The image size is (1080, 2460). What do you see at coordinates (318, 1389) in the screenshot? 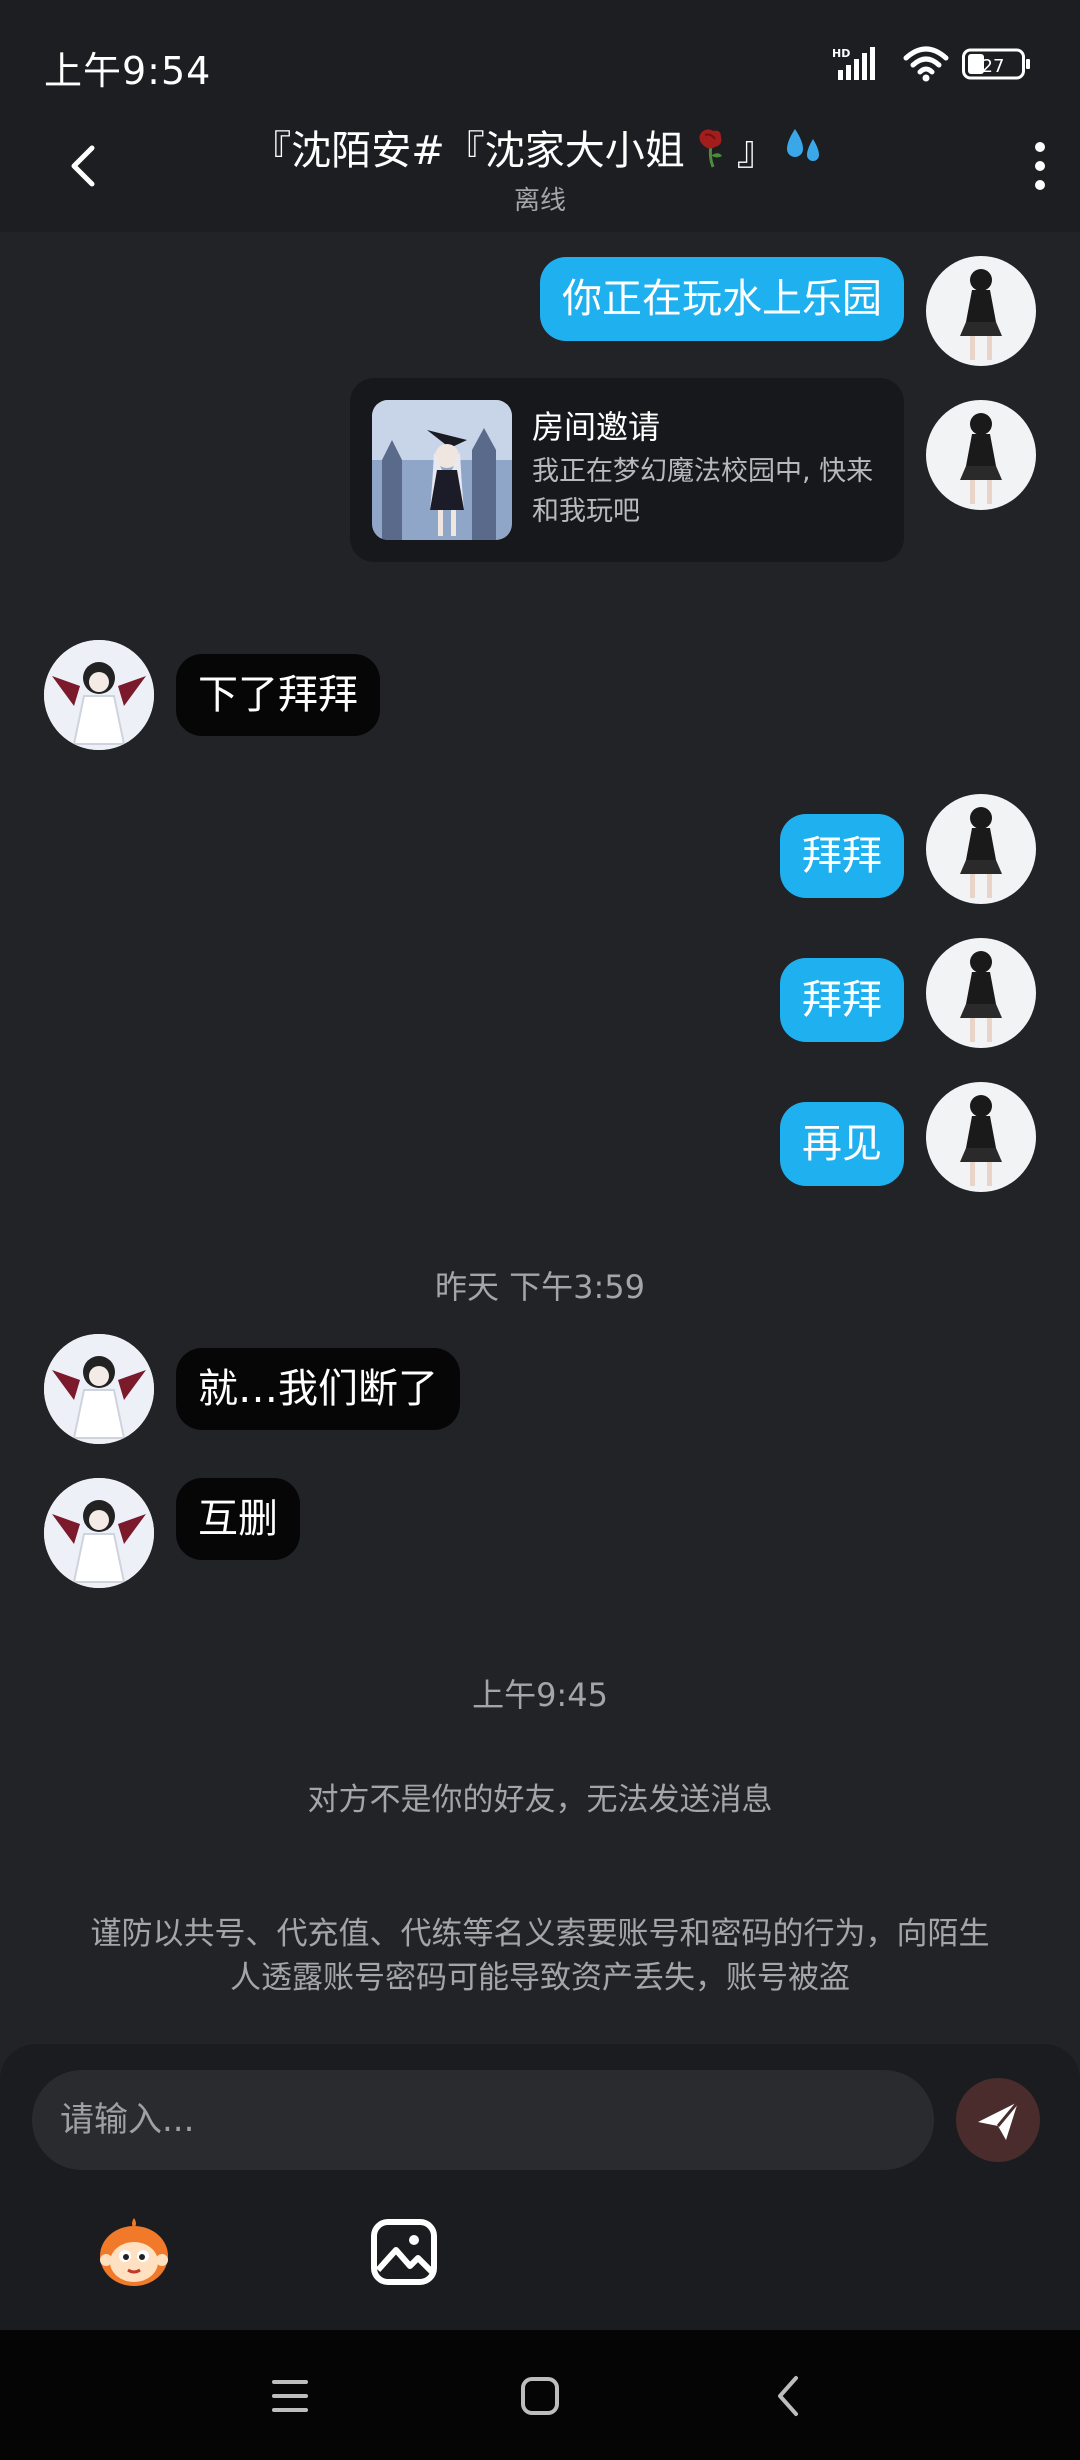
I see `message-bubble: 就…我们断了` at bounding box center [318, 1389].